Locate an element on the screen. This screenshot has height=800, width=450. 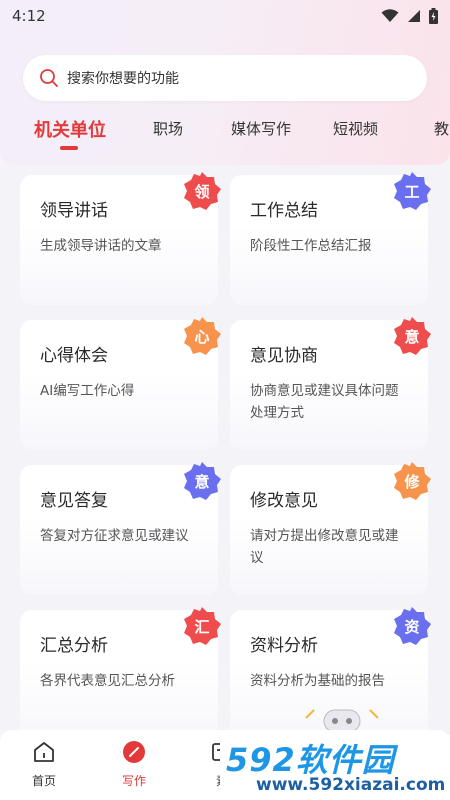
card-description: 答复对方征求意见或建议 is located at coordinates (114, 536).